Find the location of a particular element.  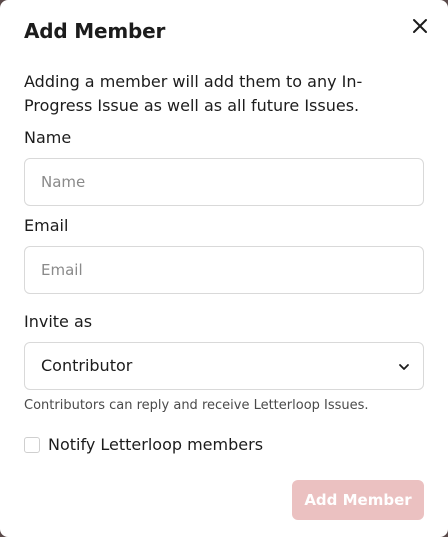

invite-as-label: Invite as is located at coordinates (58, 321).